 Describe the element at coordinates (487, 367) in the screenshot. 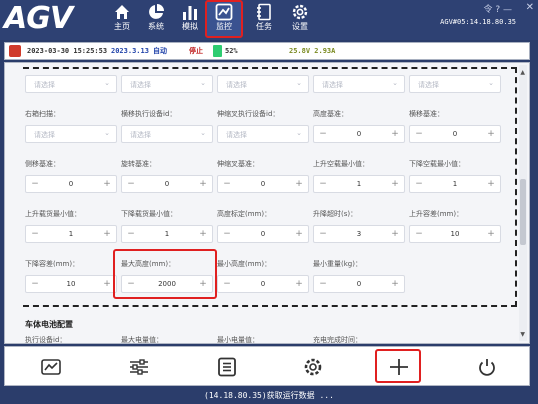

I see `power-button` at that location.